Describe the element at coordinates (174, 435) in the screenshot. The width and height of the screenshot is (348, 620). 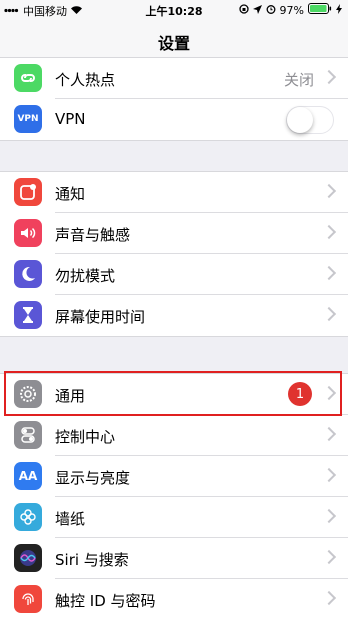
I see `row-control-center: 控制中心` at that location.